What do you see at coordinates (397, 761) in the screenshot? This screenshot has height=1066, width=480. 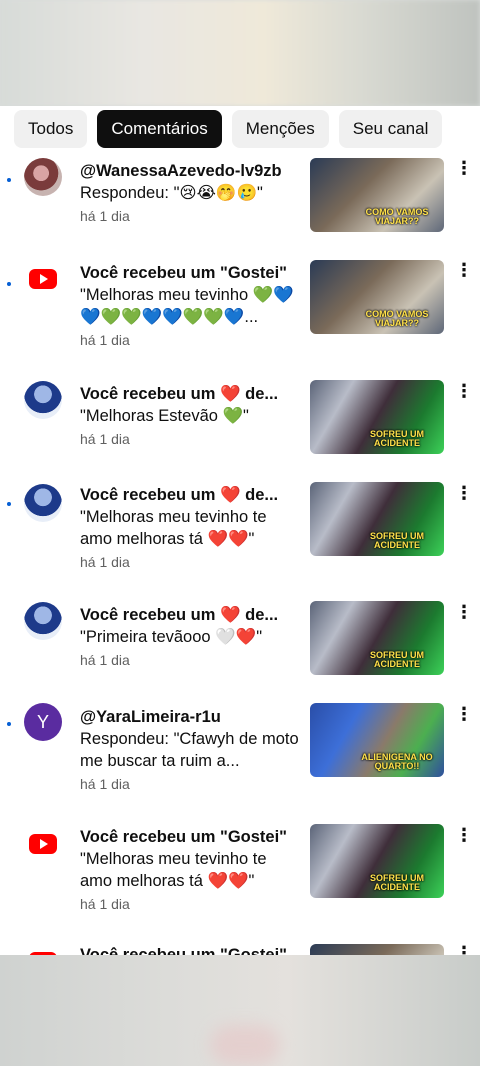 I see `thumbnail-caption: ALIENIGENA NO QUARTO!!` at bounding box center [397, 761].